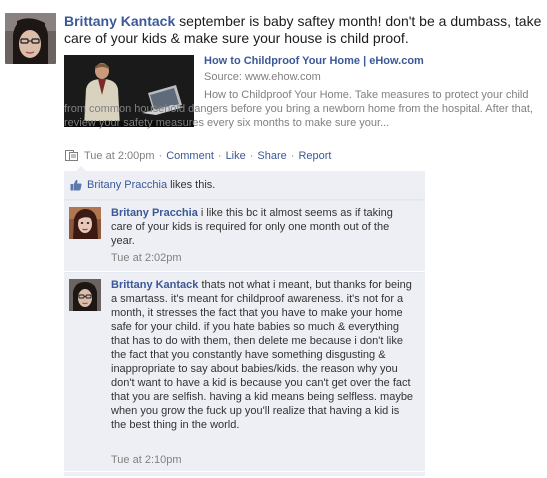  Describe the element at coordinates (154, 213) in the screenshot. I see `comment-author-name: Britany Pracchia` at that location.